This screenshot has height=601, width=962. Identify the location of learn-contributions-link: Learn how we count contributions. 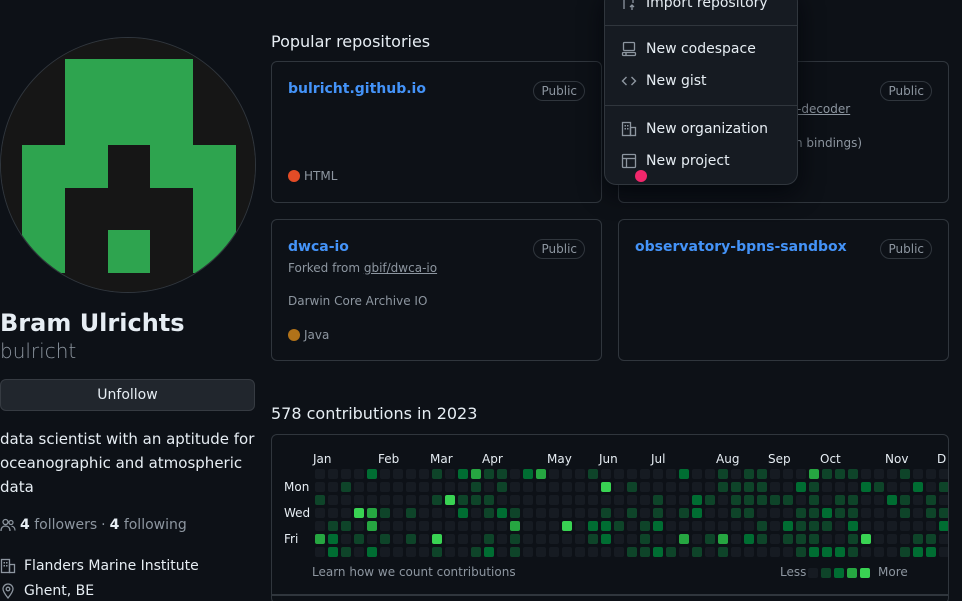
(414, 572).